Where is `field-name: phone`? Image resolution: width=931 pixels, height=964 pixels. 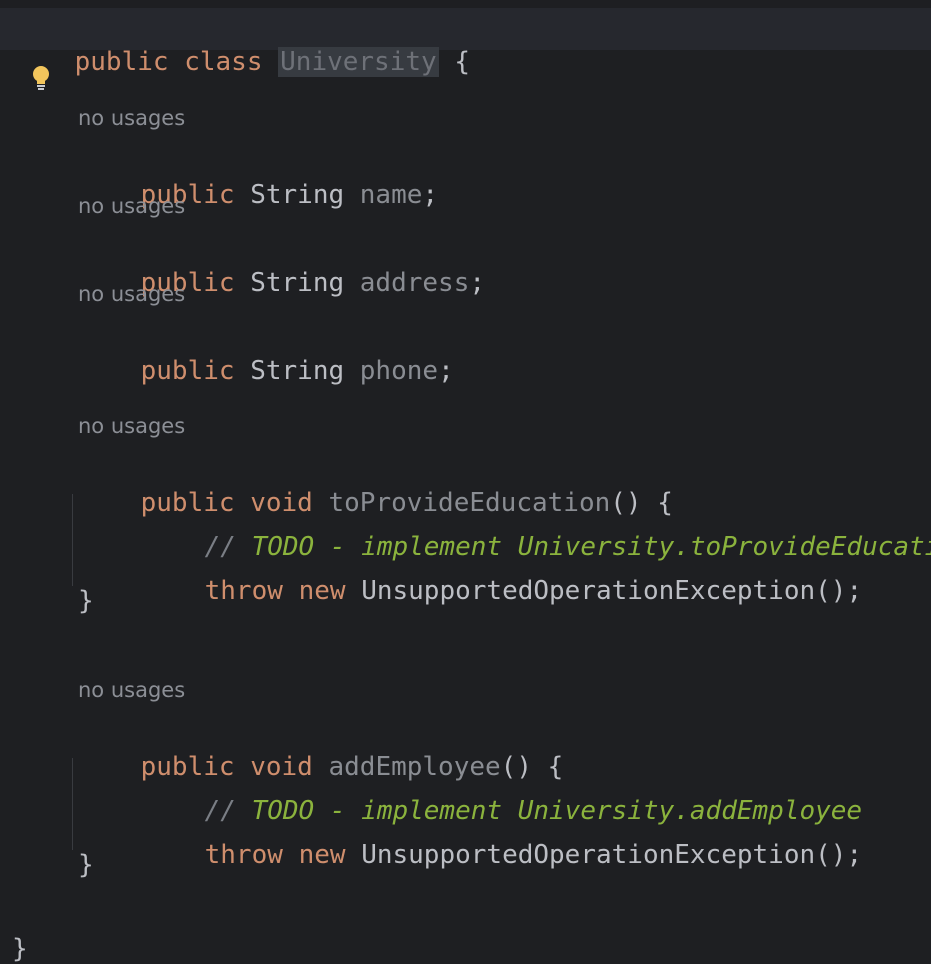 field-name: phone is located at coordinates (399, 371).